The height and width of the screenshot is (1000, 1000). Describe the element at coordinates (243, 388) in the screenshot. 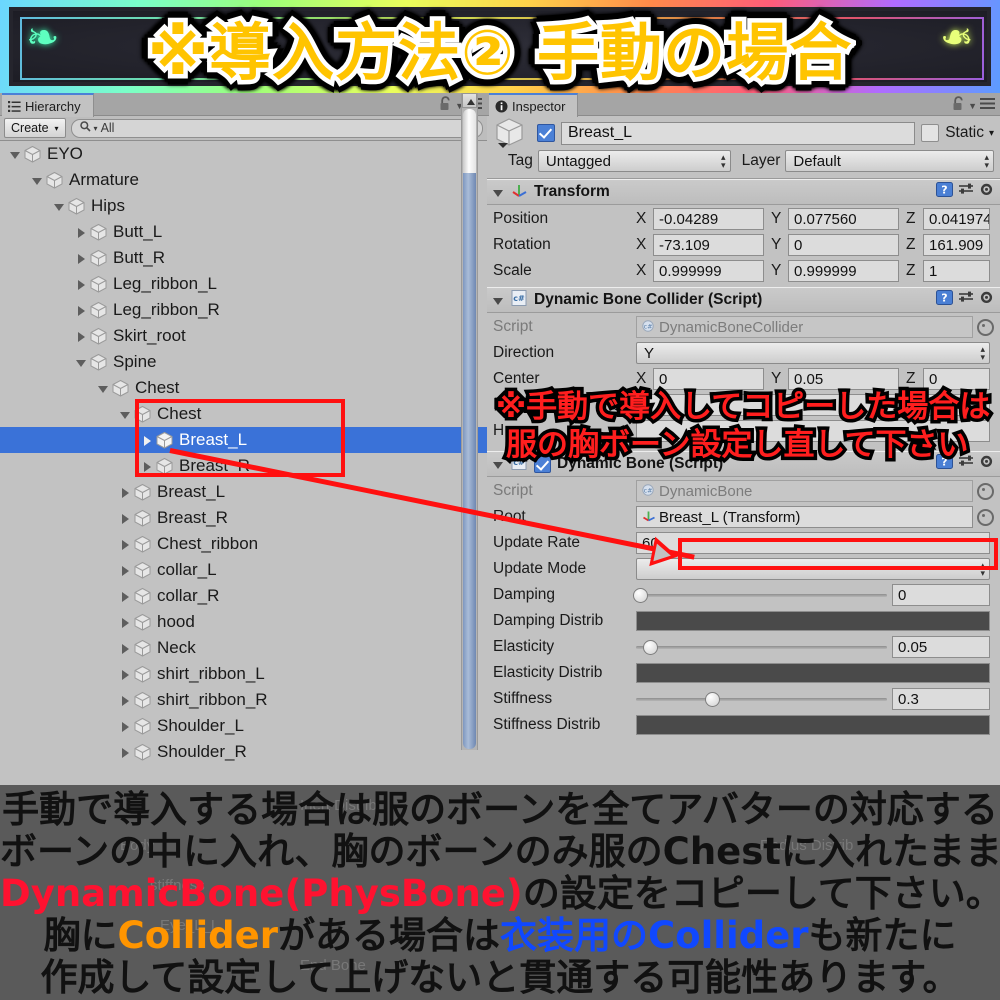

I see `hierarchy-item-chest: Chest` at that location.